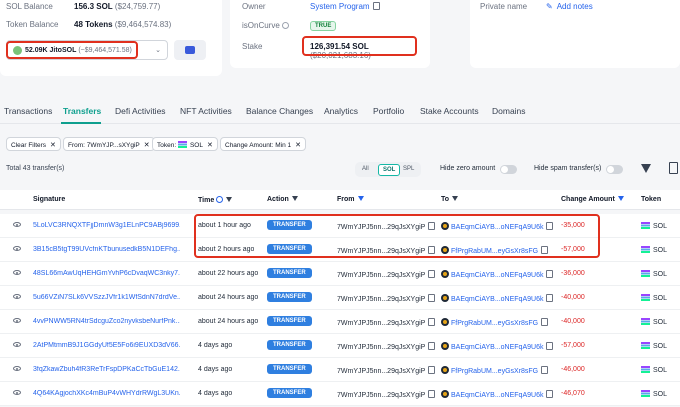 Image resolution: width=680 pixels, height=407 pixels. I want to click on add-notes-link: ✎ Add notes, so click(569, 6).